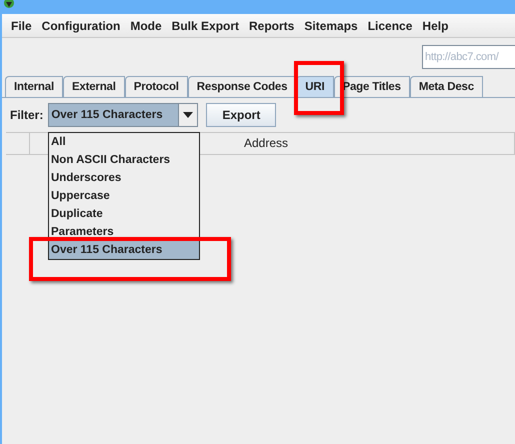 Image resolution: width=515 pixels, height=444 pixels. What do you see at coordinates (34, 86) in the screenshot?
I see `tab: Internal` at bounding box center [34, 86].